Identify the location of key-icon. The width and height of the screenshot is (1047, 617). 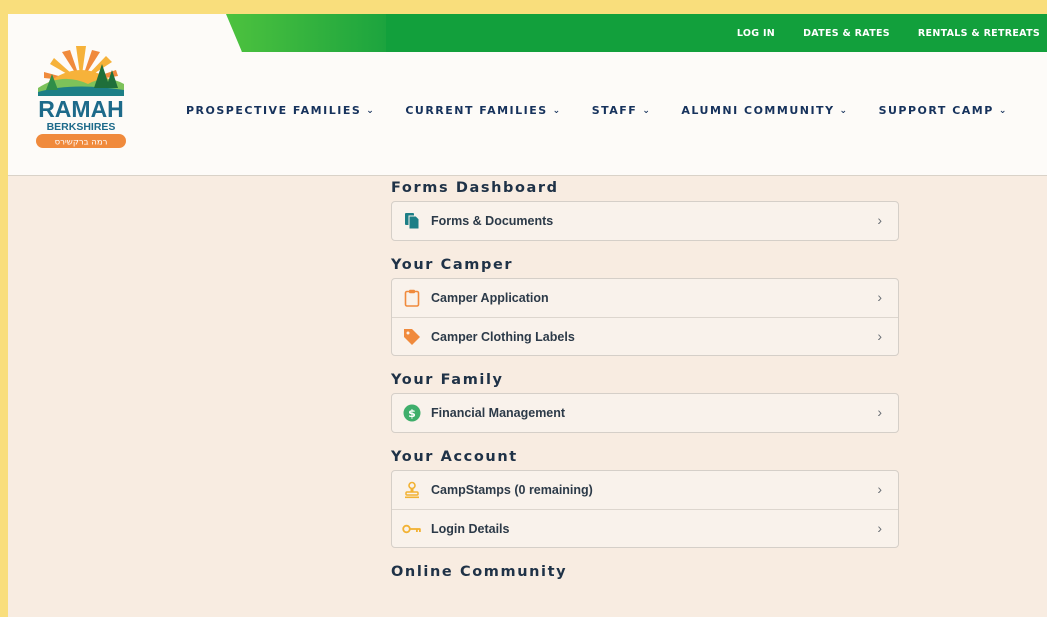
(412, 529).